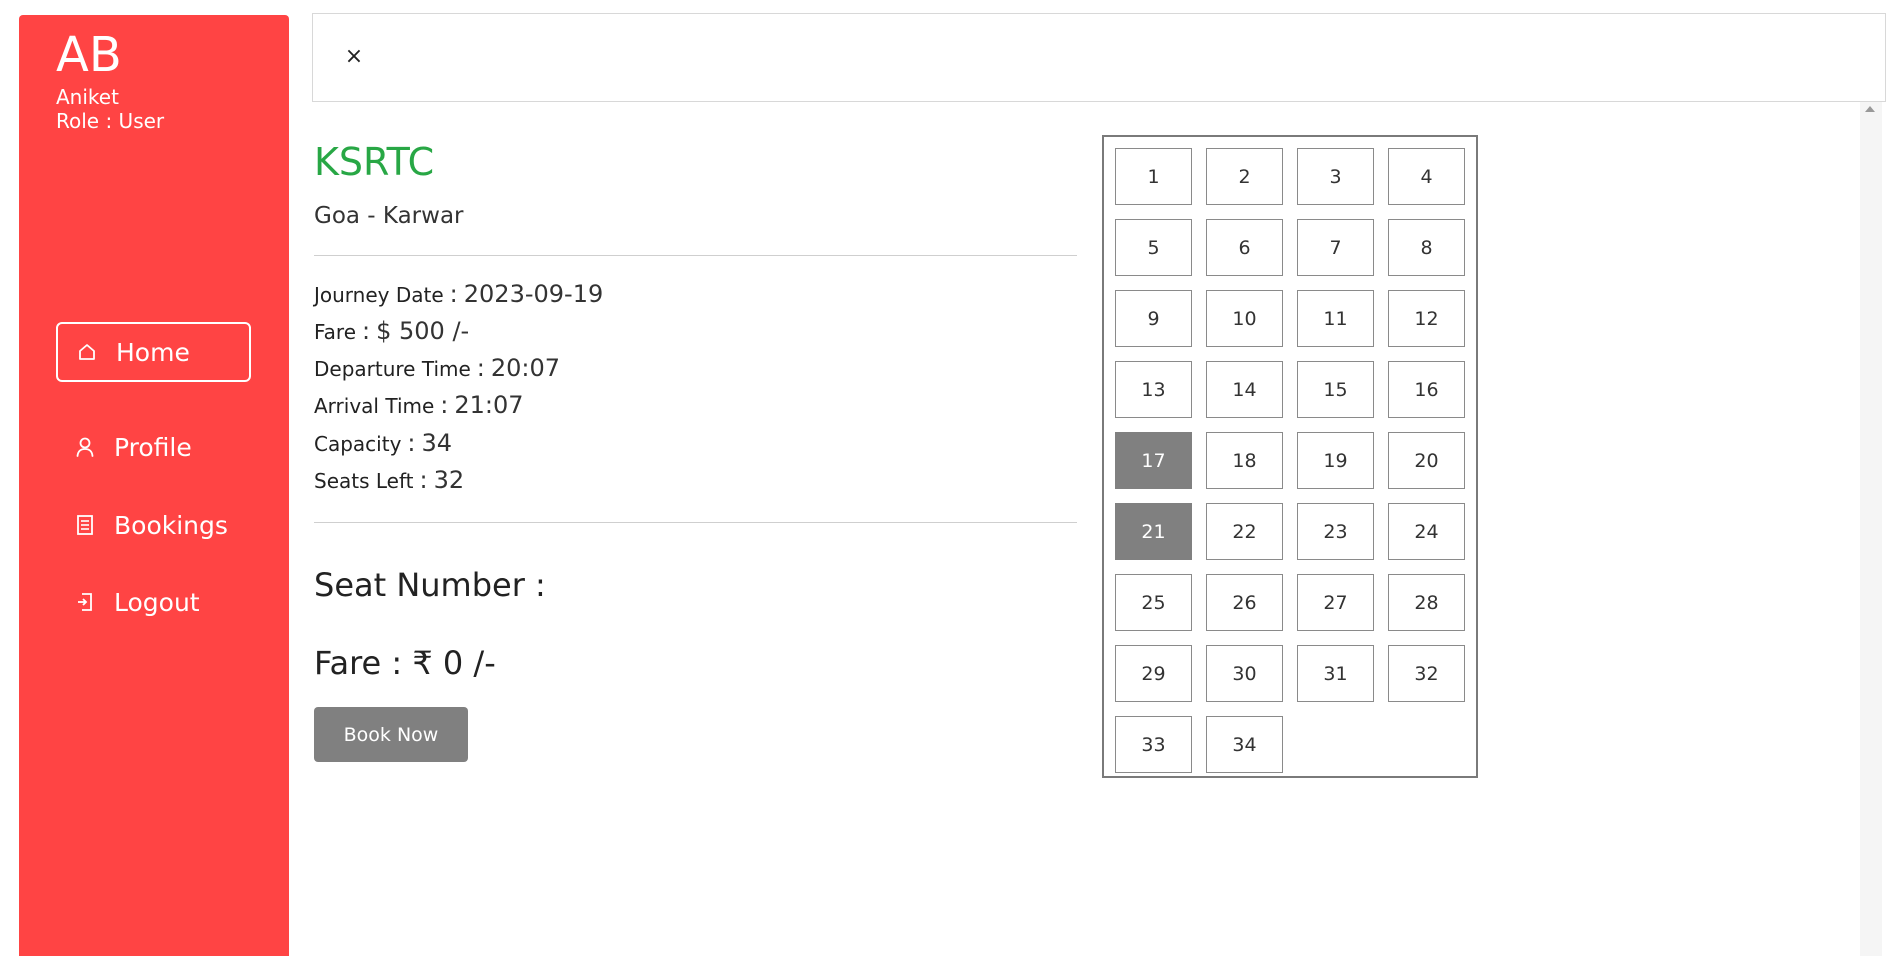  Describe the element at coordinates (1153, 460) in the screenshot. I see `seat-17: 17` at that location.